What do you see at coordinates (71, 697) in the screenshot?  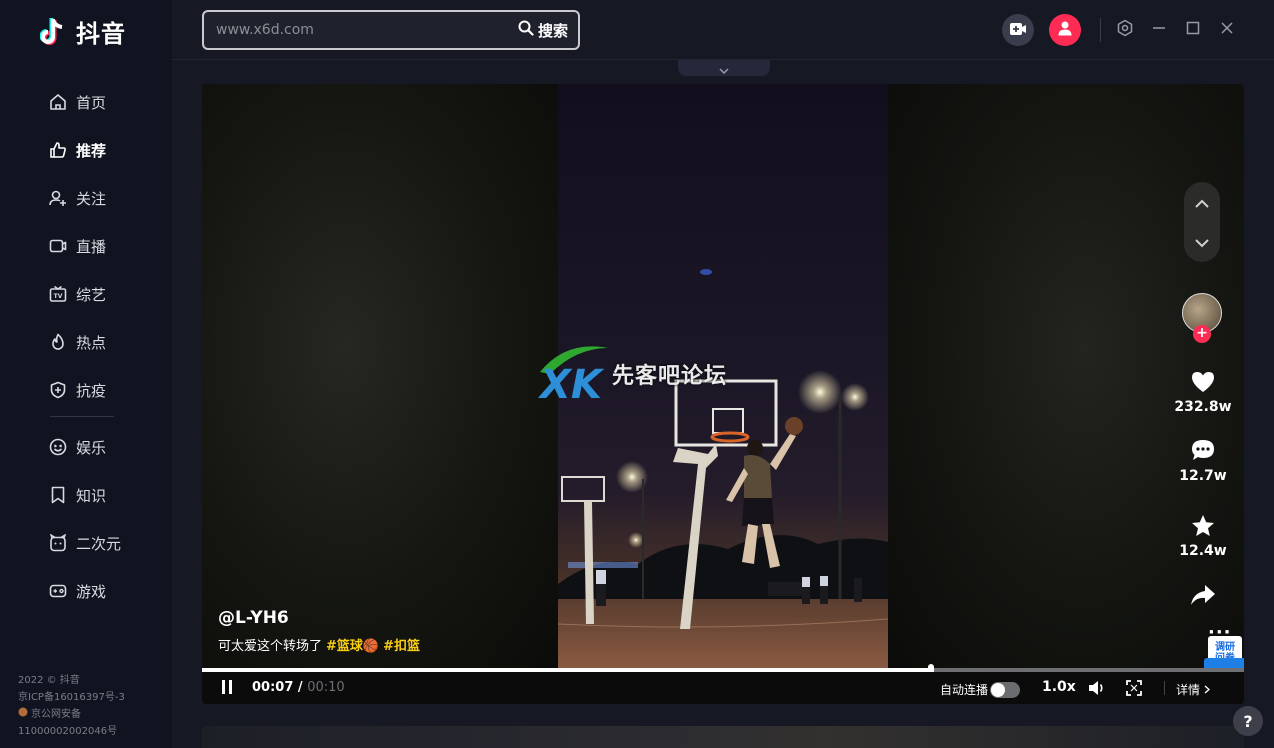 I see `footer-icp-link: 京ICP备16016397号-3` at bounding box center [71, 697].